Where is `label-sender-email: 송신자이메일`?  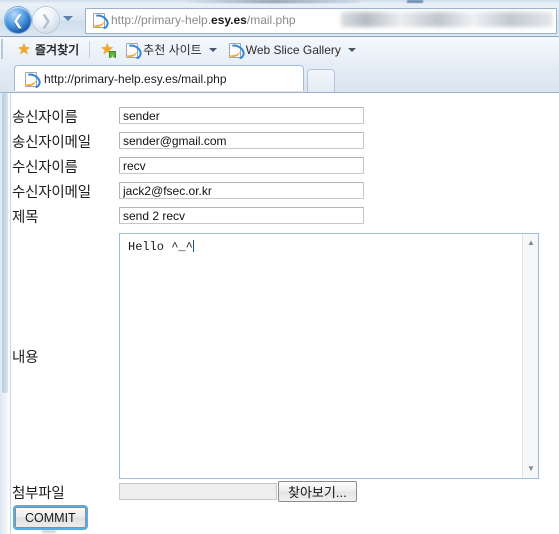 label-sender-email: 송신자이메일 is located at coordinates (51, 143).